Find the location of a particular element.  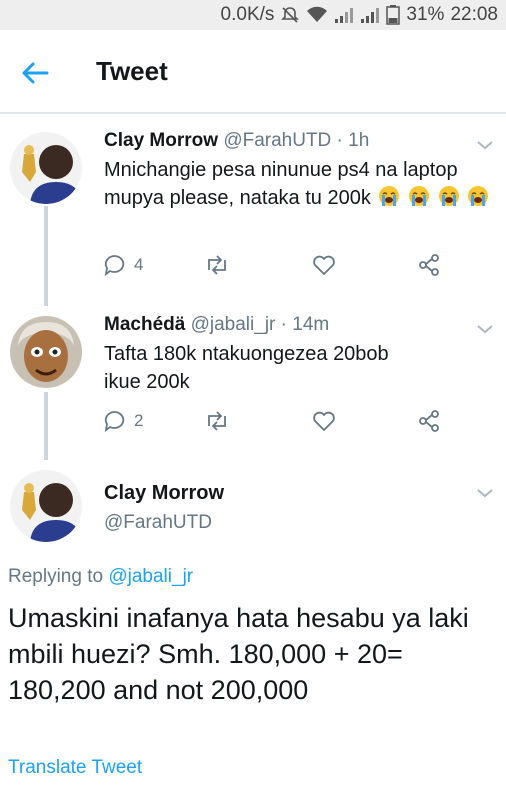

battery-percent: 31% is located at coordinates (425, 14).